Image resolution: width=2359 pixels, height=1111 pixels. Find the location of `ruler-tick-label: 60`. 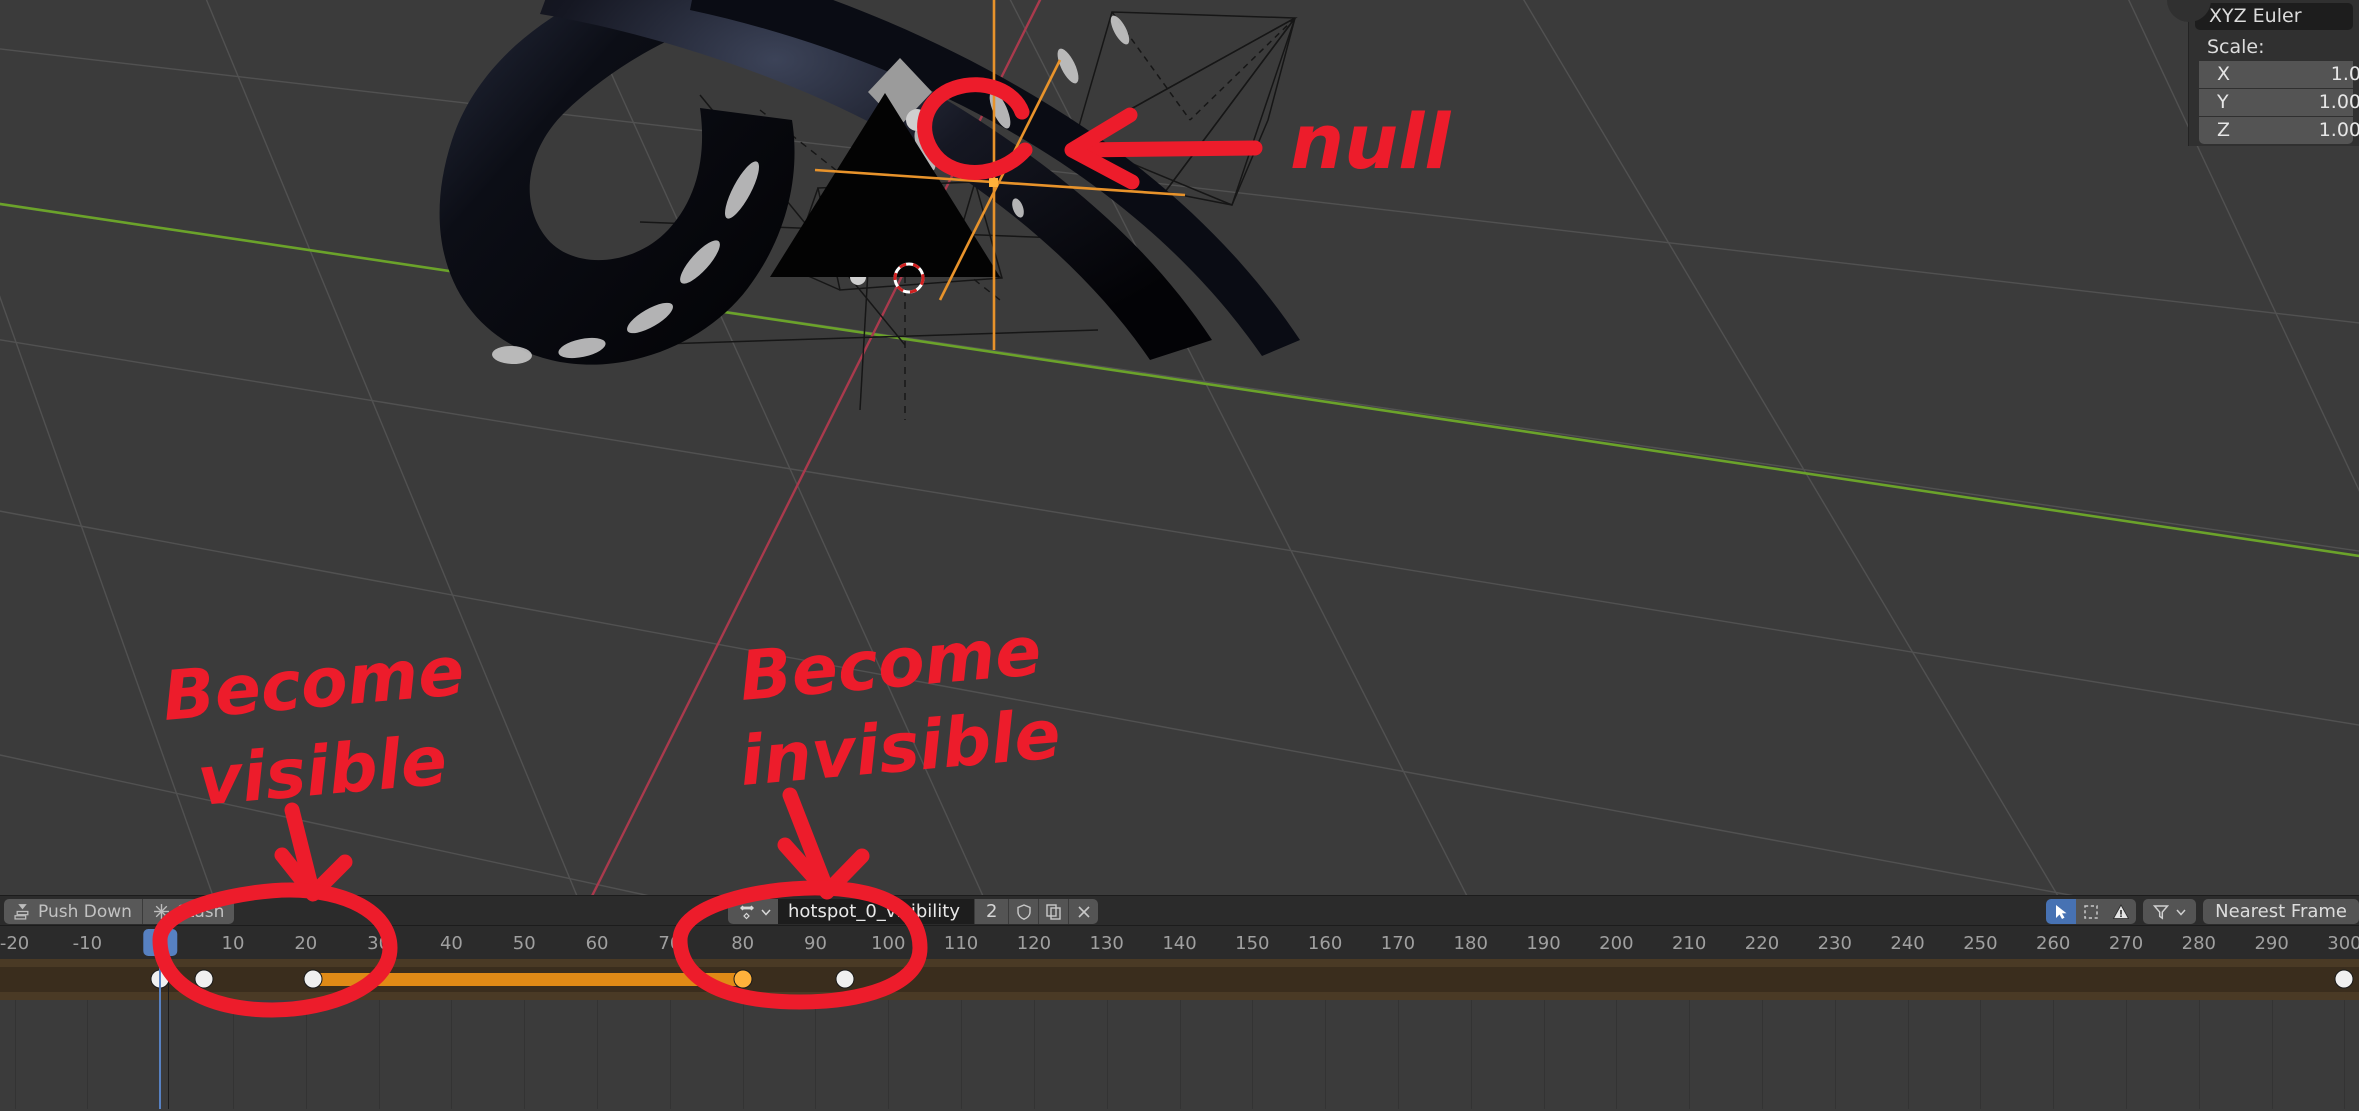

ruler-tick-label: 60 is located at coordinates (597, 943).